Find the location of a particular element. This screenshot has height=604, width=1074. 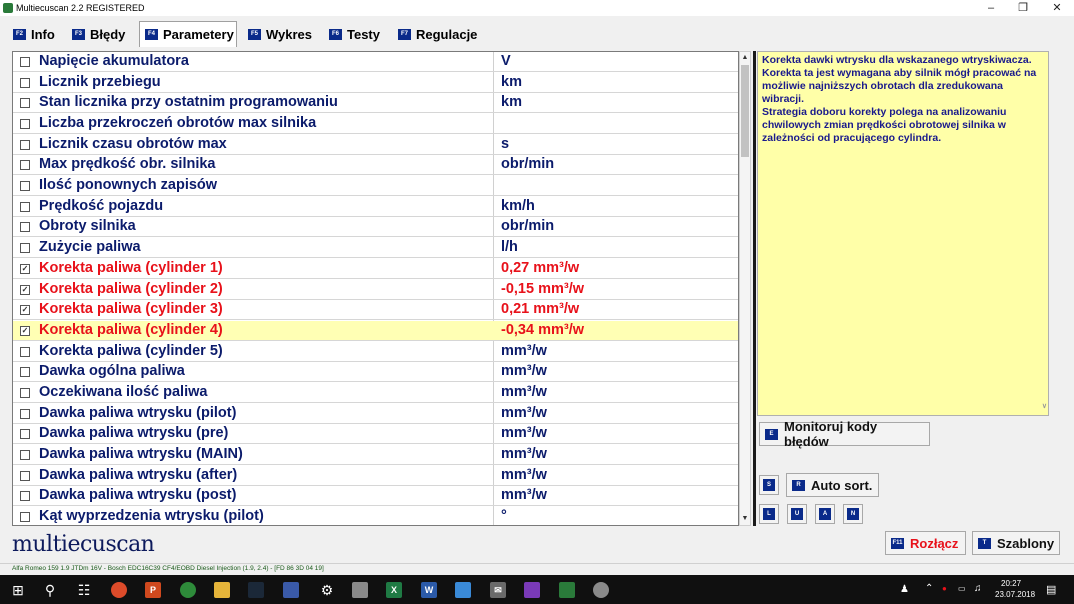

l-button: L is located at coordinates (769, 514).